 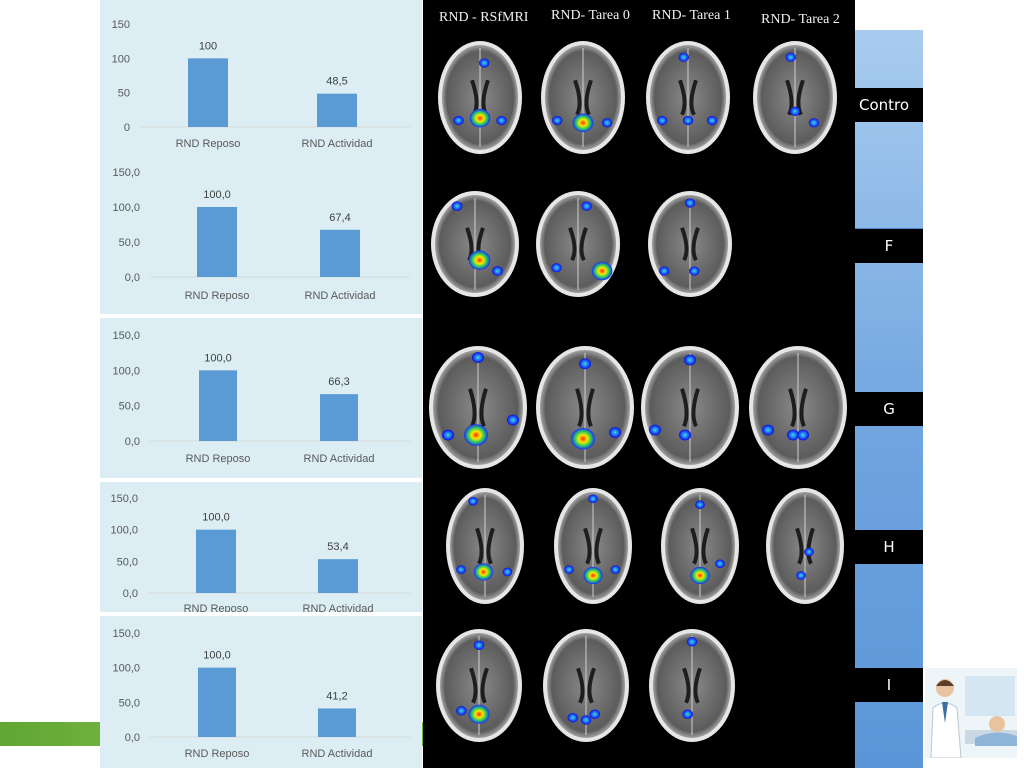 What do you see at coordinates (583, 97) in the screenshot?
I see `brain-slice-r1-c2` at bounding box center [583, 97].